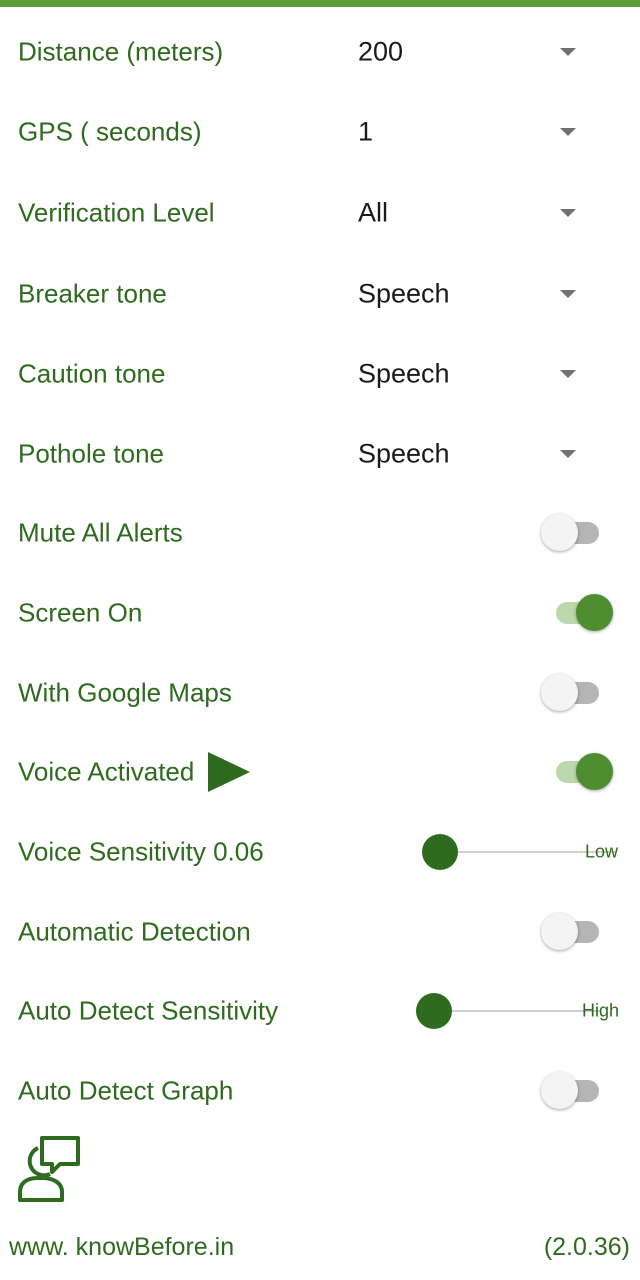 This screenshot has height=1280, width=640. What do you see at coordinates (126, 1090) in the screenshot?
I see `setting-label: Auto Detect Graph` at bounding box center [126, 1090].